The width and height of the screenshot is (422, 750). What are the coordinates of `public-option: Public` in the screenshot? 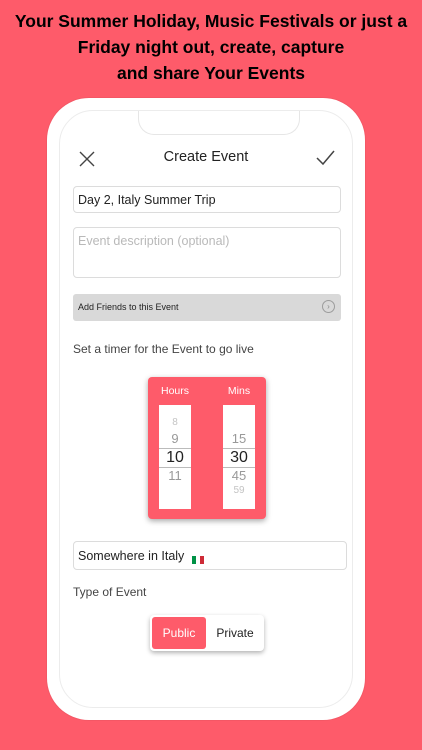 It's located at (179, 633).